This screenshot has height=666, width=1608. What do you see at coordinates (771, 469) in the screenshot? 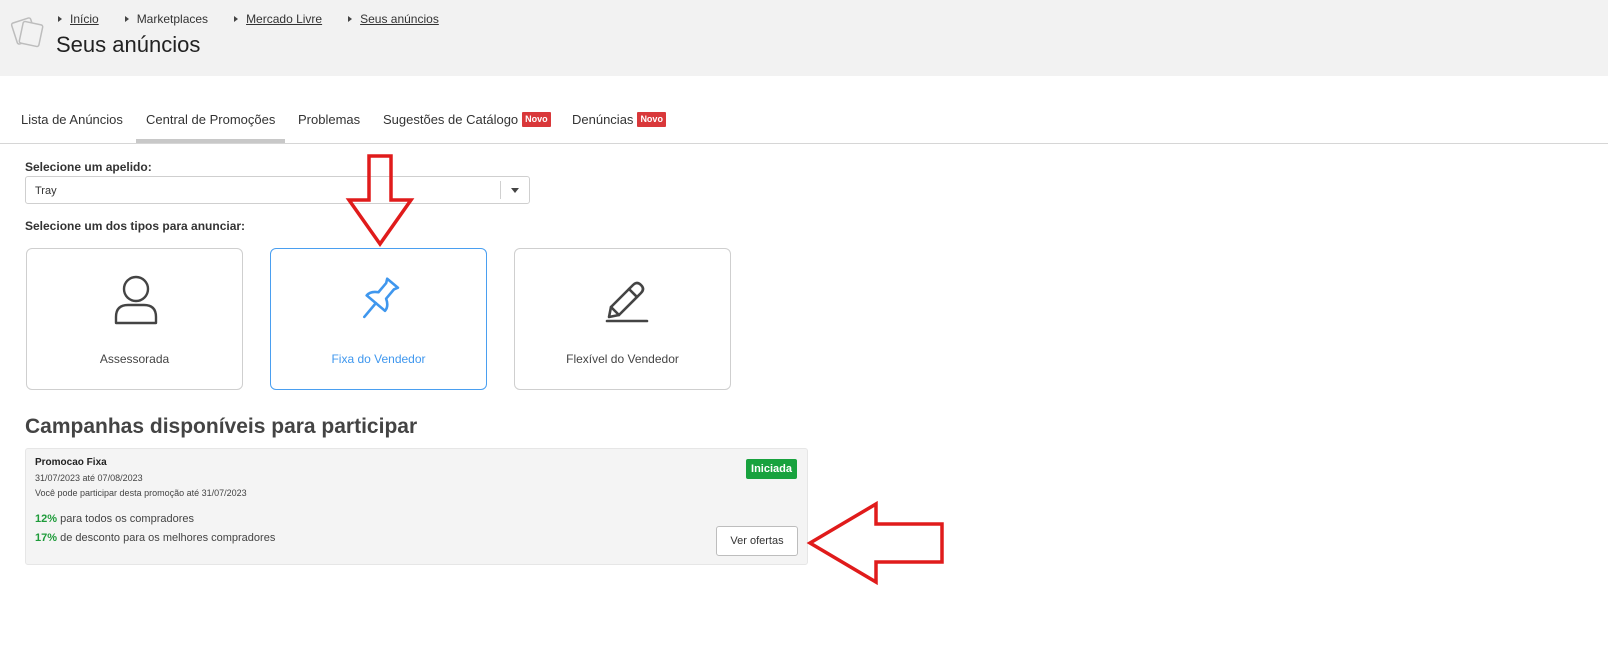
I see `status-badge: Iniciada` at bounding box center [771, 469].